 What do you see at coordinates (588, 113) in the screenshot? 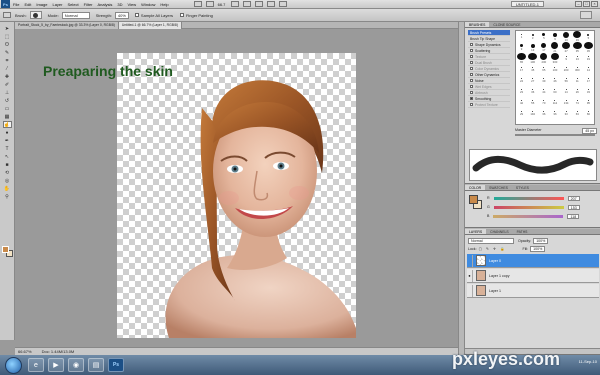
I see `brush-preset: 66` at bounding box center [588, 113].